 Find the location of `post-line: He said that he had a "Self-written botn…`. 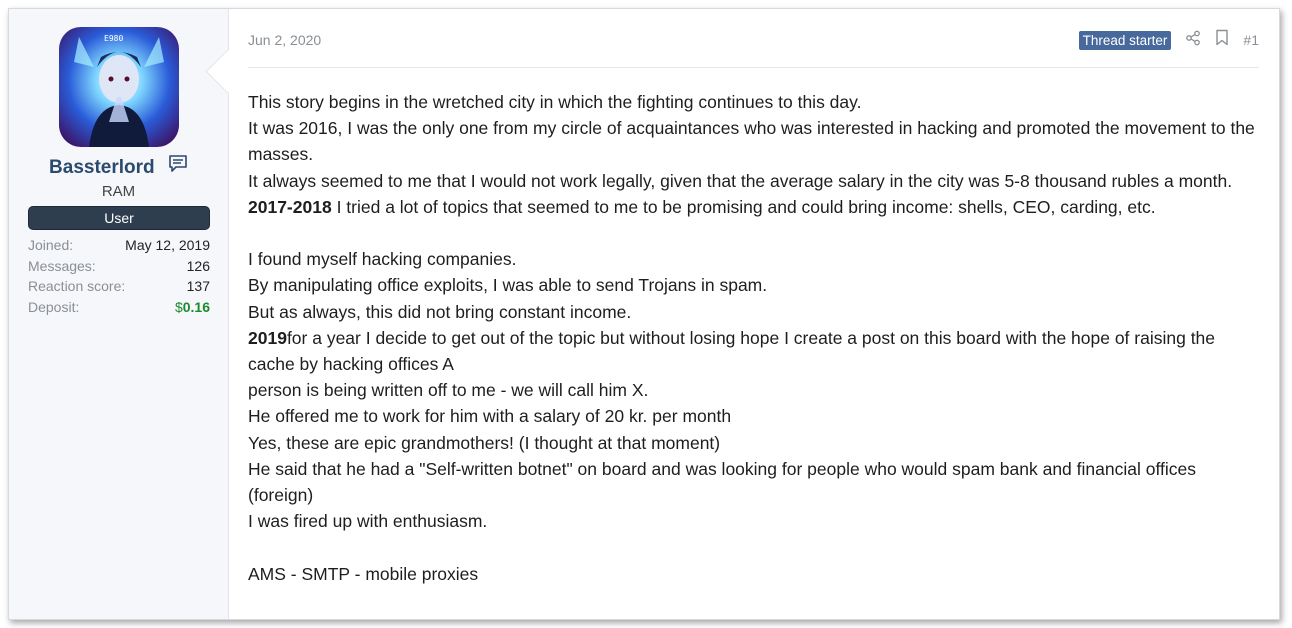

post-line: He said that he had a "Self-written botn… is located at coordinates (722, 482).